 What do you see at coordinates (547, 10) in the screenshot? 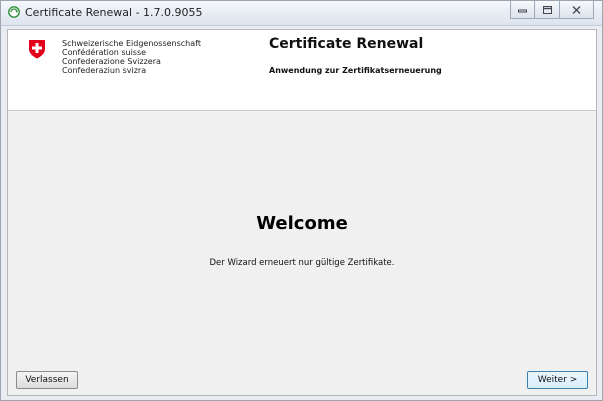
I see `restore-icon` at bounding box center [547, 10].